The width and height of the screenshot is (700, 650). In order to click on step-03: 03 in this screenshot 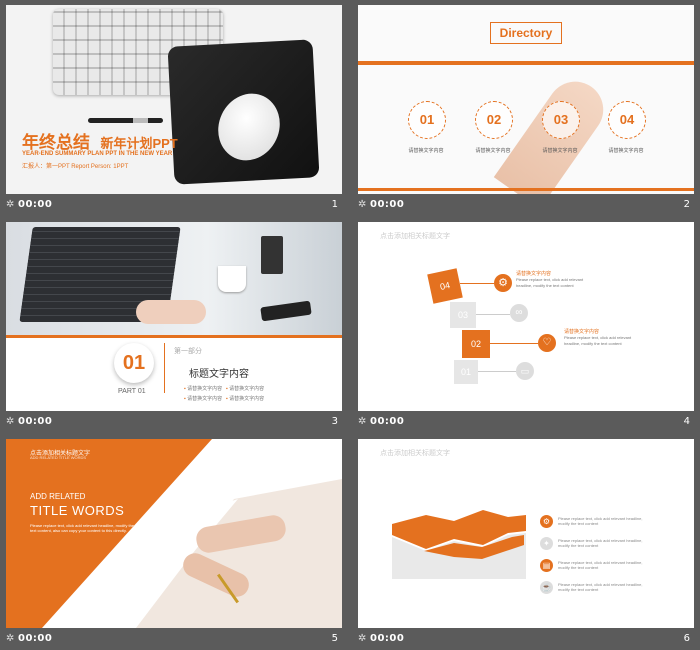, I will do `click(463, 315)`.